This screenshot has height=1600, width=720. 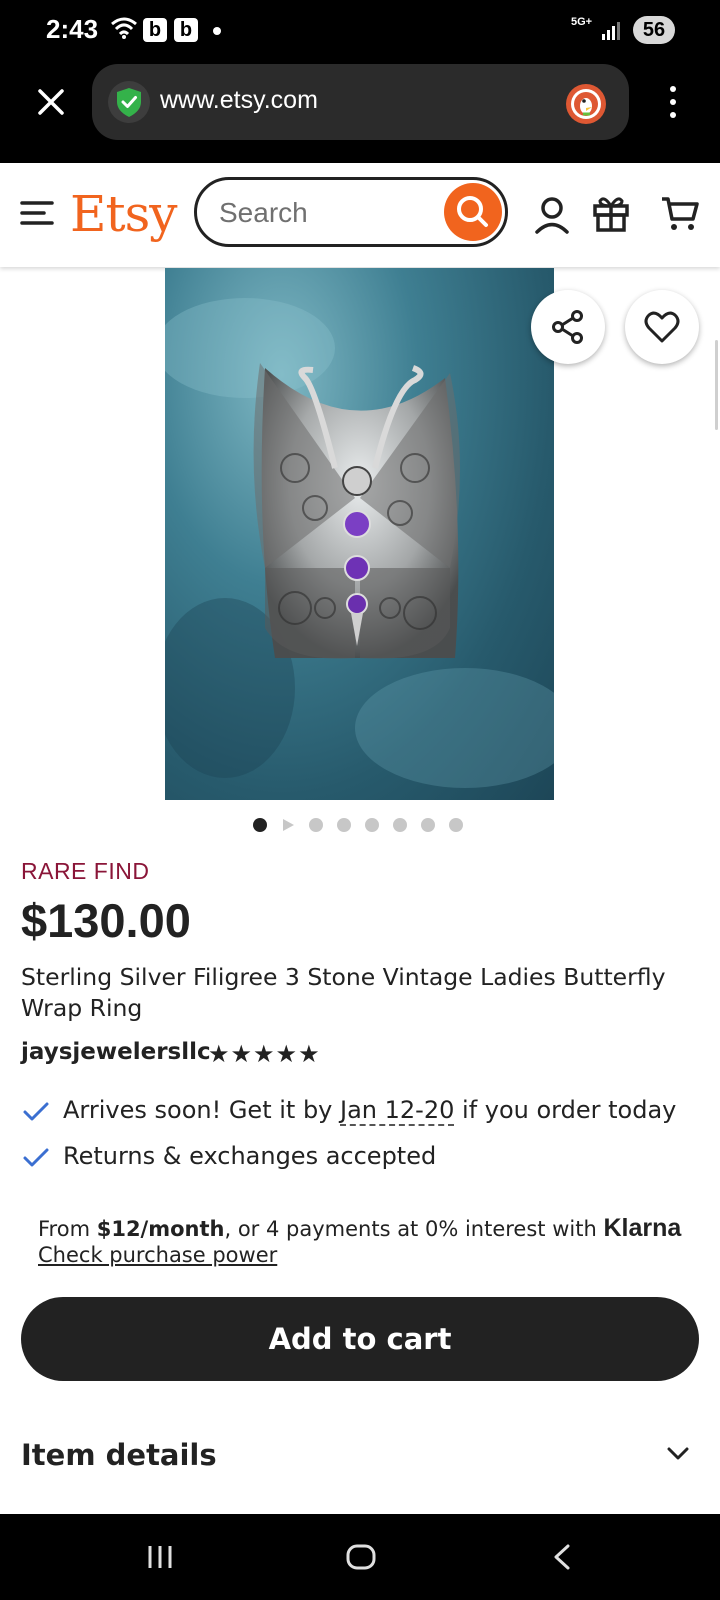 I want to click on recent-apps-icon, so click(x=160, y=1557).